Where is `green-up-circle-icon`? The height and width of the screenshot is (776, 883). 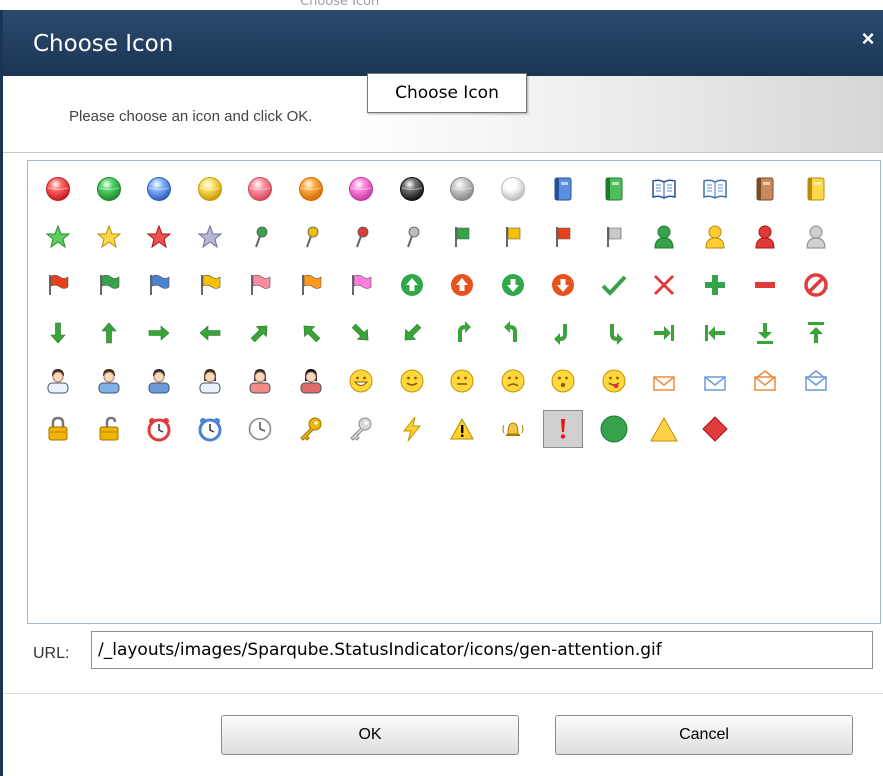 green-up-circle-icon is located at coordinates (412, 285).